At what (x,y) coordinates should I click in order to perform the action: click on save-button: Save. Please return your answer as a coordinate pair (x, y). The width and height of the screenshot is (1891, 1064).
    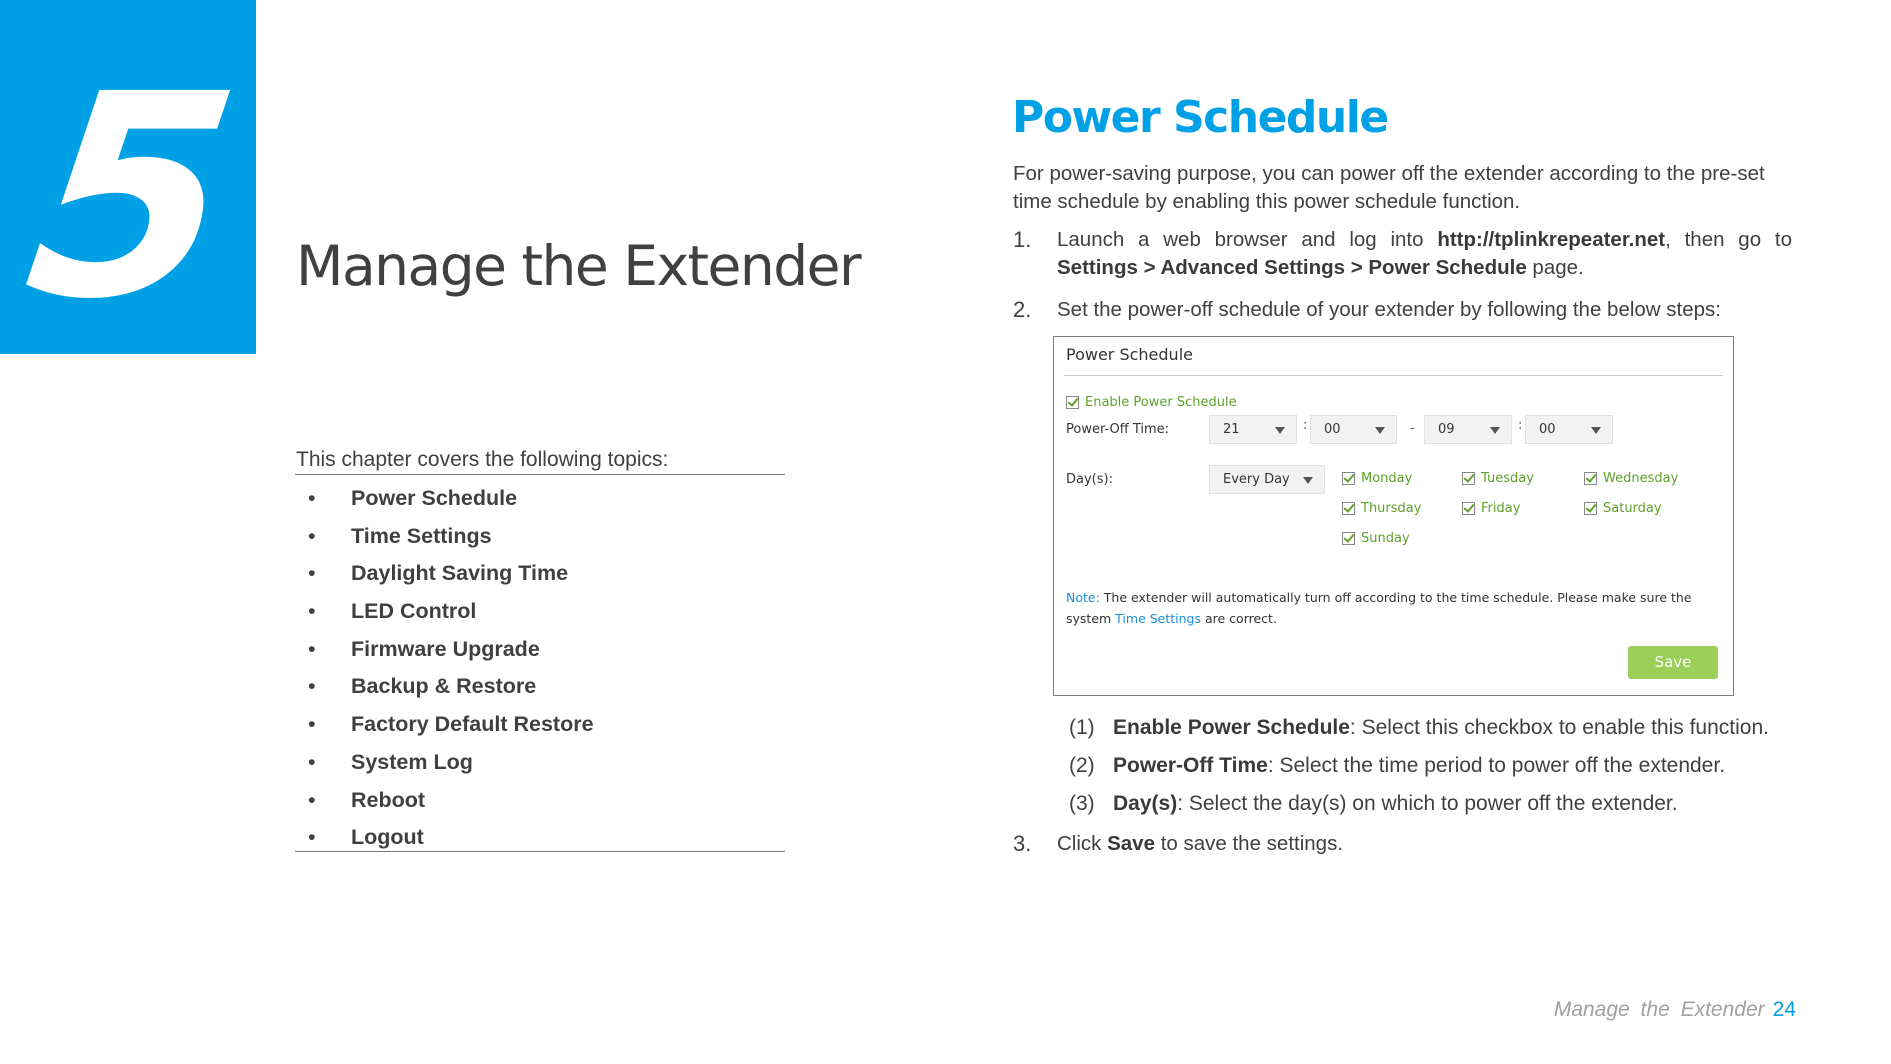
    Looking at the image, I should click on (1673, 662).